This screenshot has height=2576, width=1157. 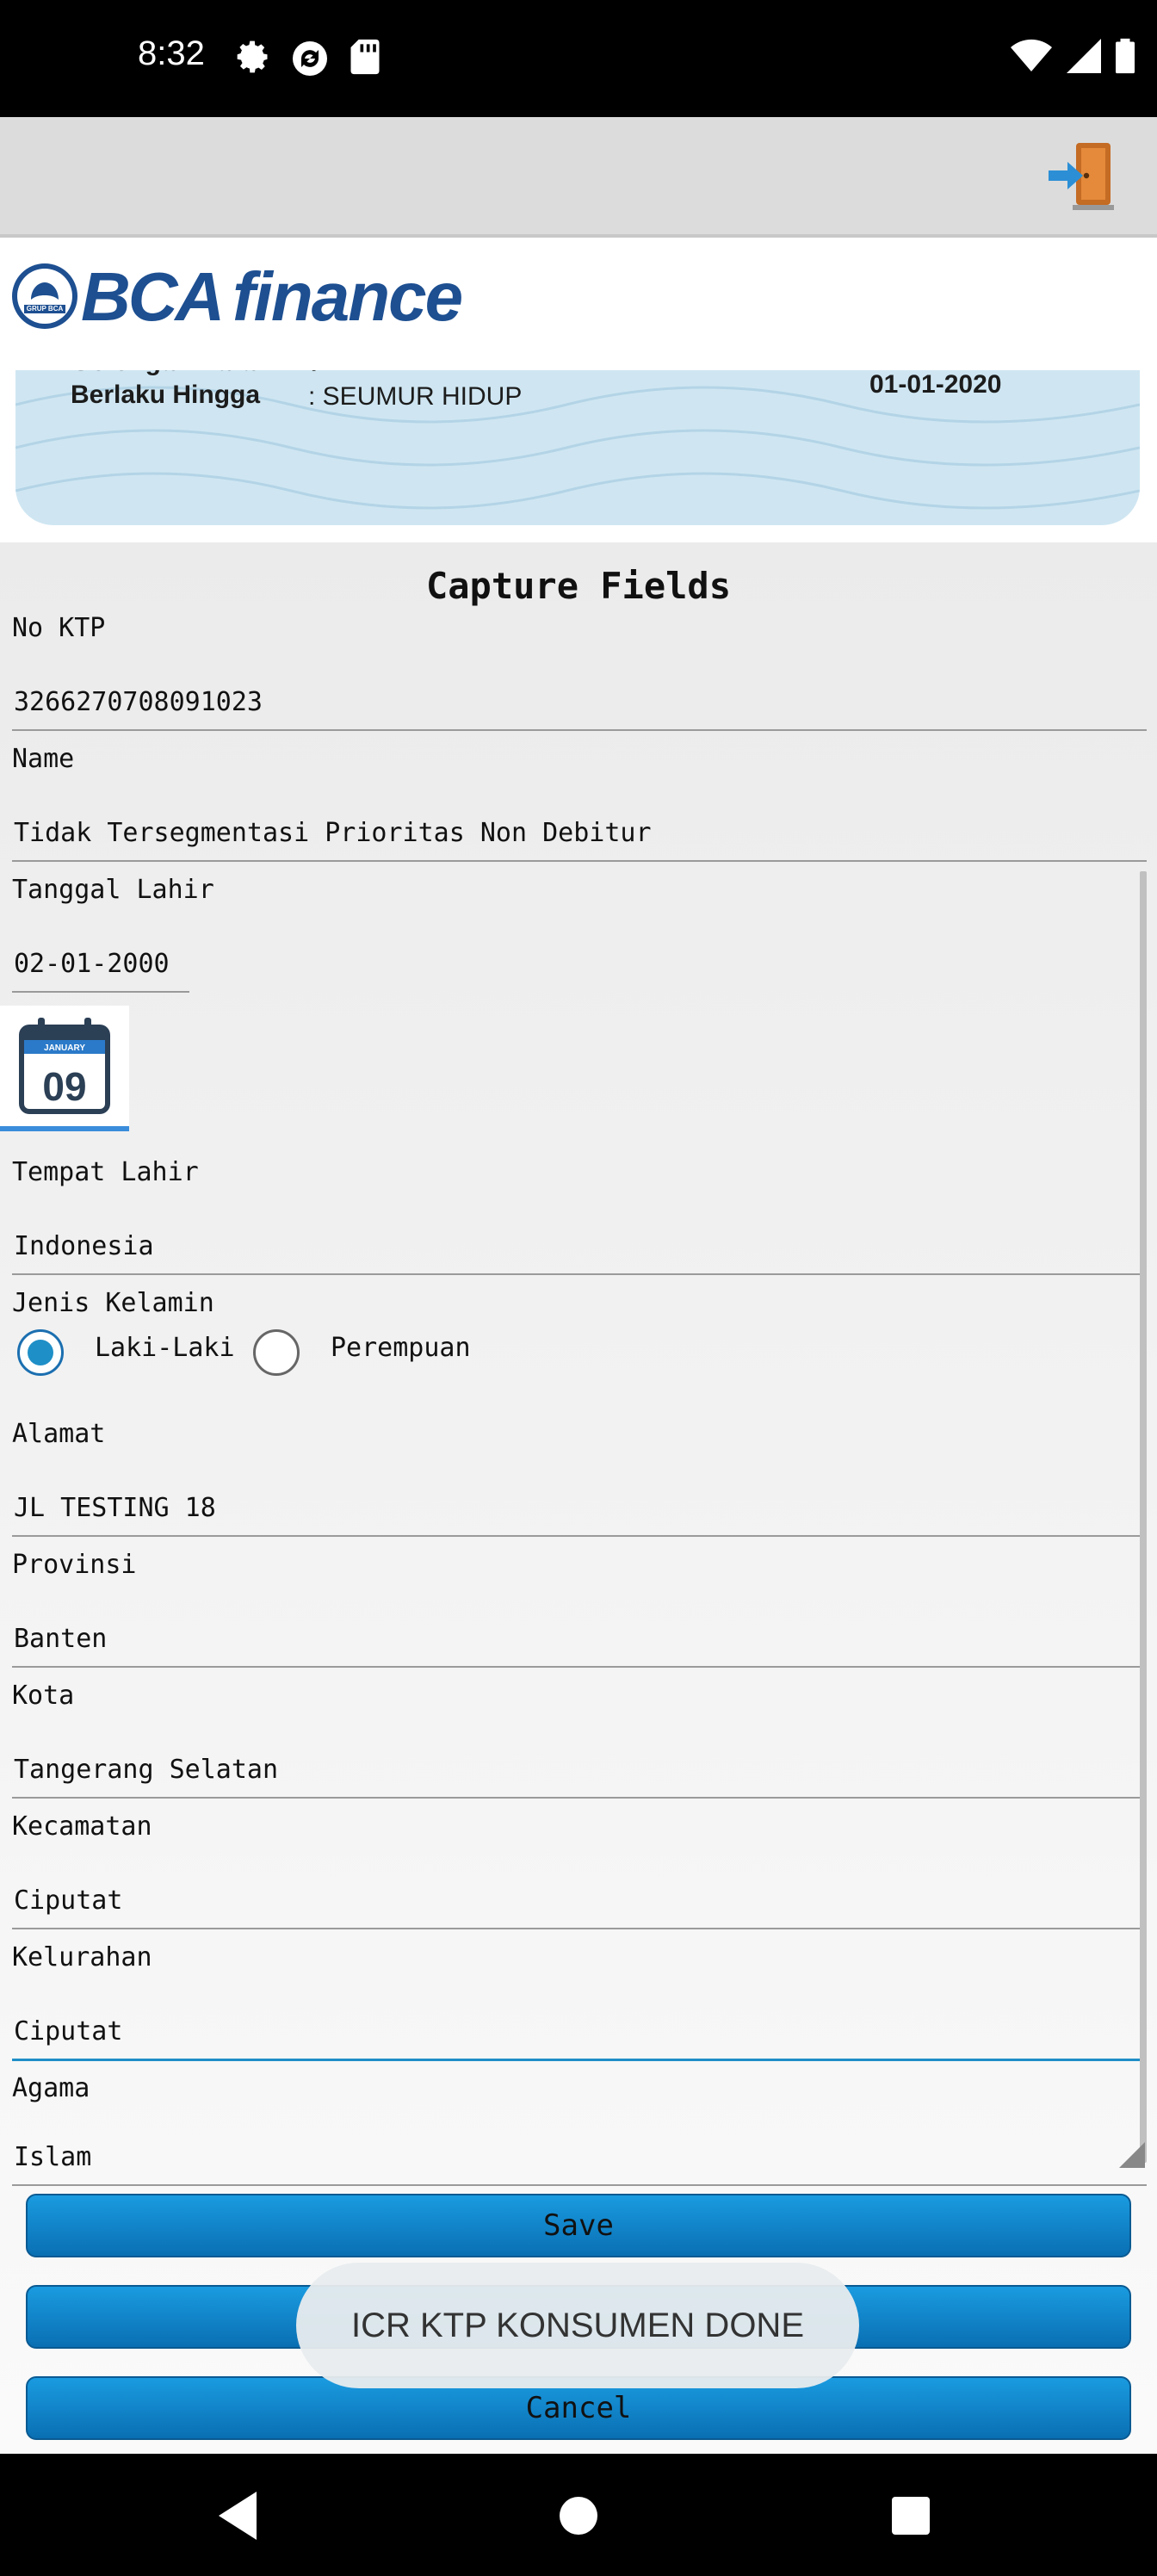 I want to click on radio-laki-laki-label: Laki-Laki, so click(x=165, y=1348).